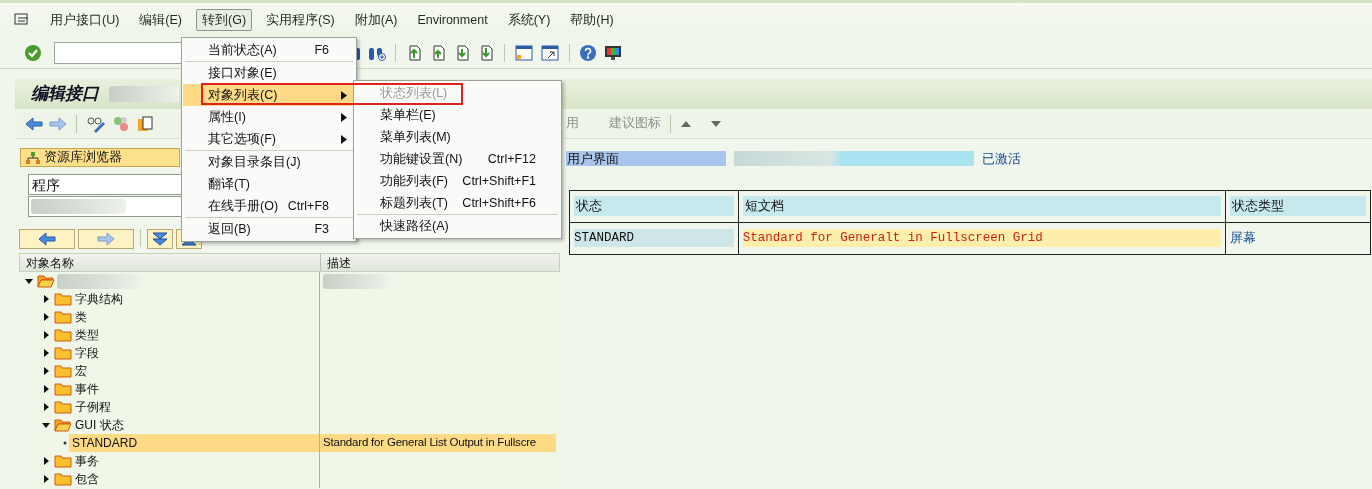 This screenshot has width=1372, height=489. Describe the element at coordinates (1001, 159) in the screenshot. I see `status-text: 已激活` at that location.